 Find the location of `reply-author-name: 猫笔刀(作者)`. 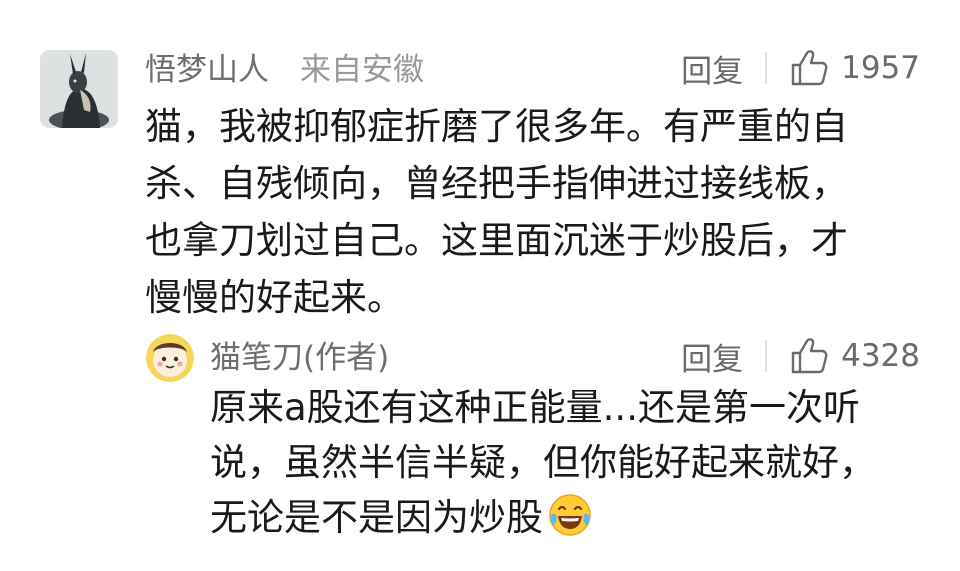

reply-author-name: 猫笔刀(作者) is located at coordinates (299, 354).